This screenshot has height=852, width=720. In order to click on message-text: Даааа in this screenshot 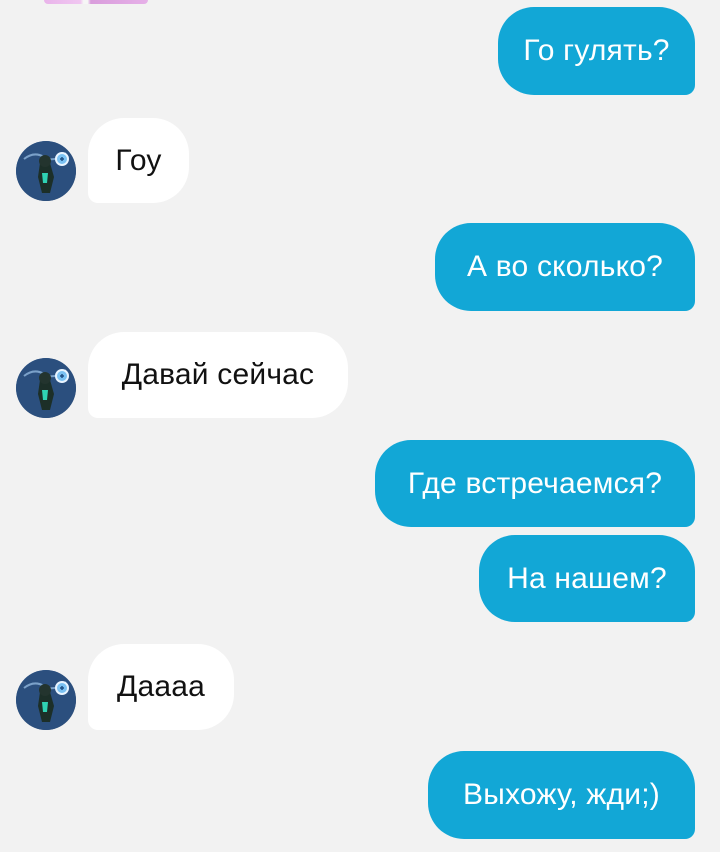, I will do `click(161, 686)`.